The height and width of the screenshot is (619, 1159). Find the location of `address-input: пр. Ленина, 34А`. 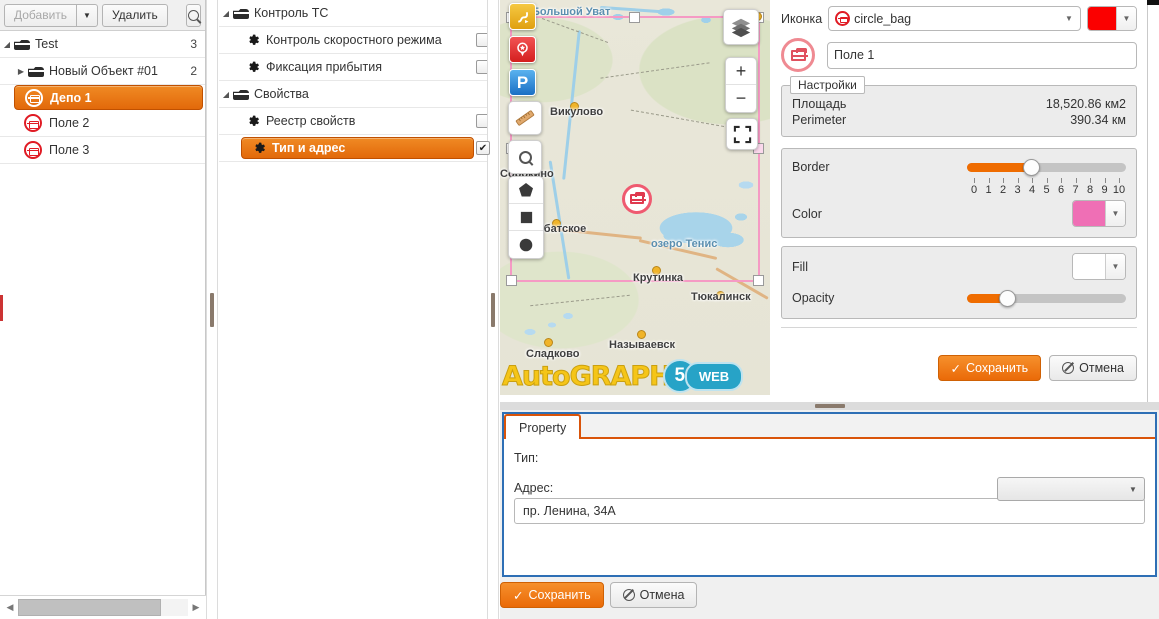

address-input: пр. Ленина, 34А is located at coordinates (829, 511).